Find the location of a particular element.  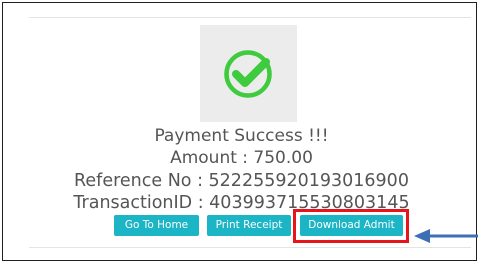

amount-text: Amount : 750.00 is located at coordinates (241, 158).